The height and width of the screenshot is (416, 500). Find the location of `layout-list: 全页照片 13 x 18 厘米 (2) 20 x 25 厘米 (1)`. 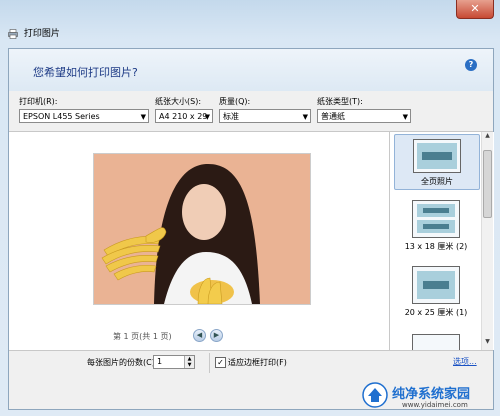

layout-list: 全页照片 13 x 18 厘米 (2) 20 x 25 厘米 (1) is located at coordinates (441, 241).